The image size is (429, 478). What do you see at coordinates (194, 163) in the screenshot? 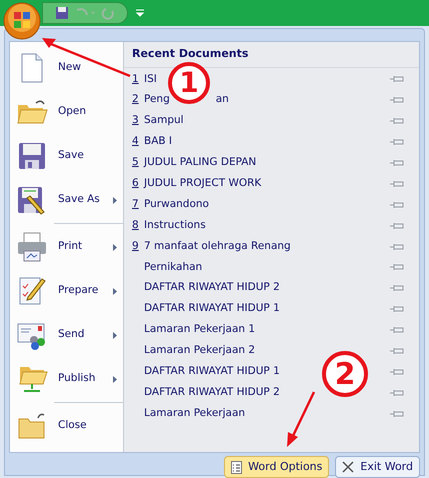
I see `recent-document: 5 JUDUL PALING DEPAN` at bounding box center [194, 163].